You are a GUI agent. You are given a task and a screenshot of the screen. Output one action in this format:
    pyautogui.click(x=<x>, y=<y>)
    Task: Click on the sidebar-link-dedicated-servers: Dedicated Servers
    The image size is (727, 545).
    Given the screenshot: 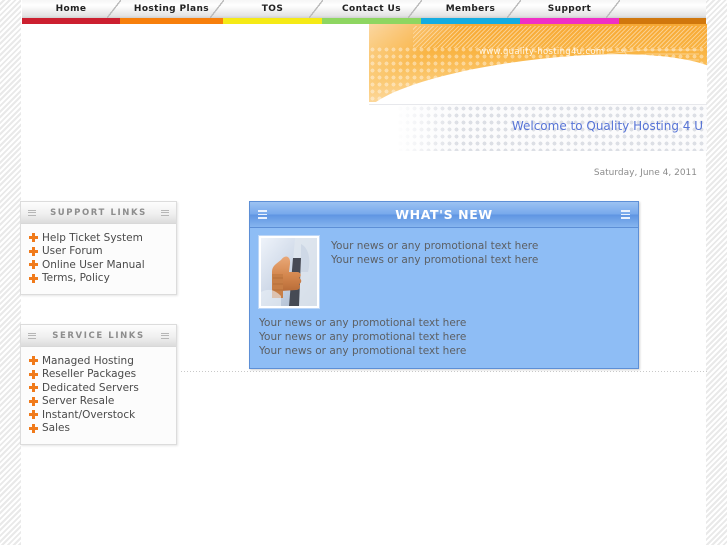 What is the action you would take?
    pyautogui.click(x=98, y=388)
    